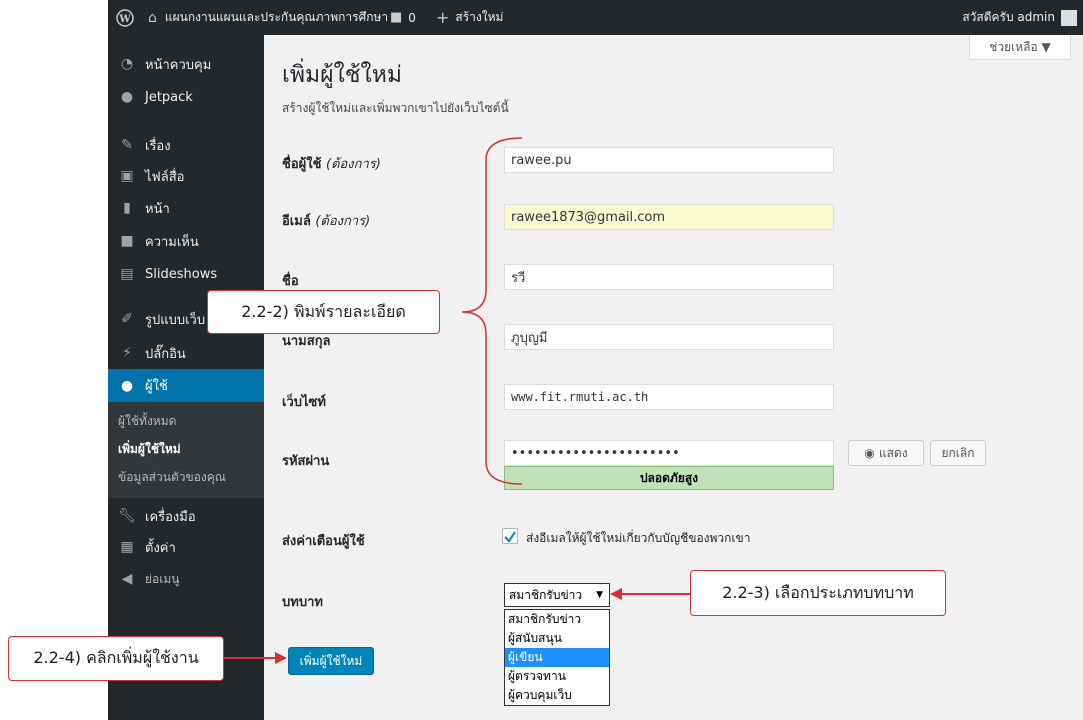 This screenshot has width=1083, height=720. Describe the element at coordinates (323, 312) in the screenshot. I see `callout-details: 2.2-2) พิมพ์รายละเอียด` at that location.